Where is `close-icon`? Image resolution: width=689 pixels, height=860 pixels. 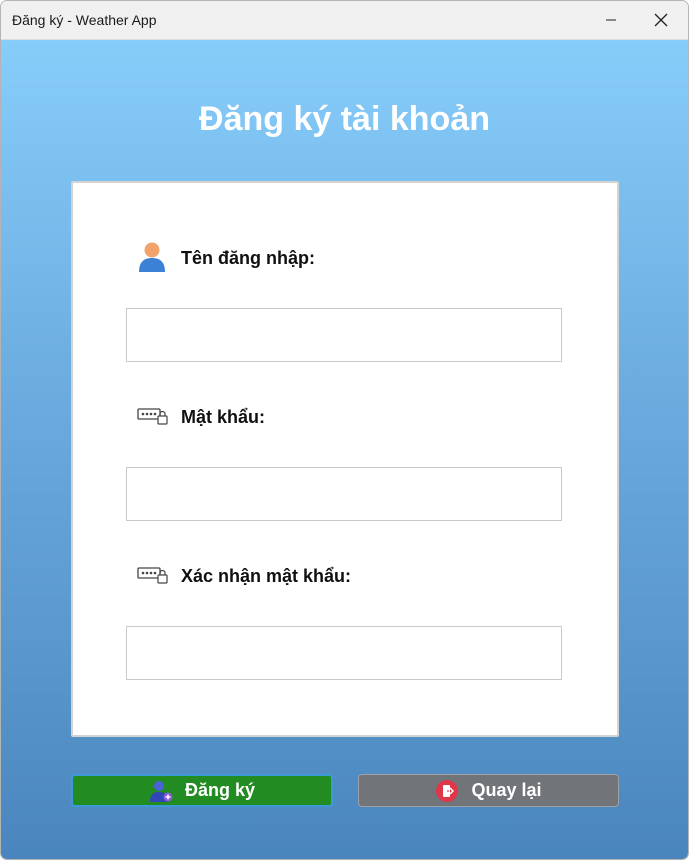
close-icon is located at coordinates (661, 20).